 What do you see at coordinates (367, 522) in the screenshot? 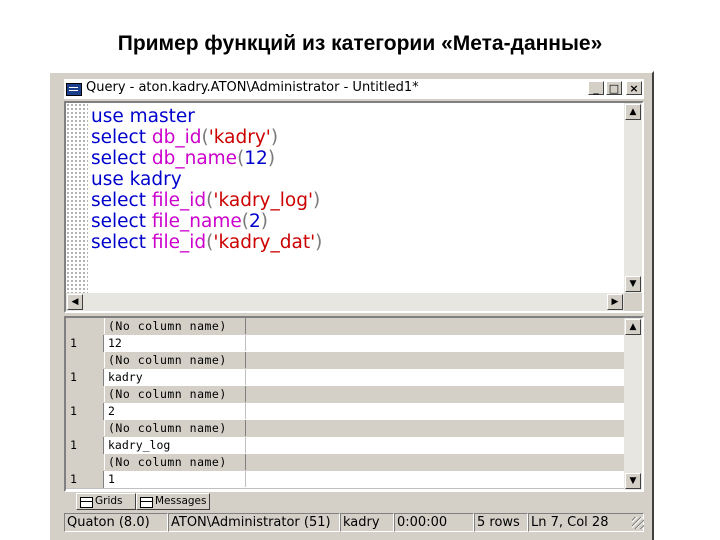
I see `status-database: kadry` at bounding box center [367, 522].